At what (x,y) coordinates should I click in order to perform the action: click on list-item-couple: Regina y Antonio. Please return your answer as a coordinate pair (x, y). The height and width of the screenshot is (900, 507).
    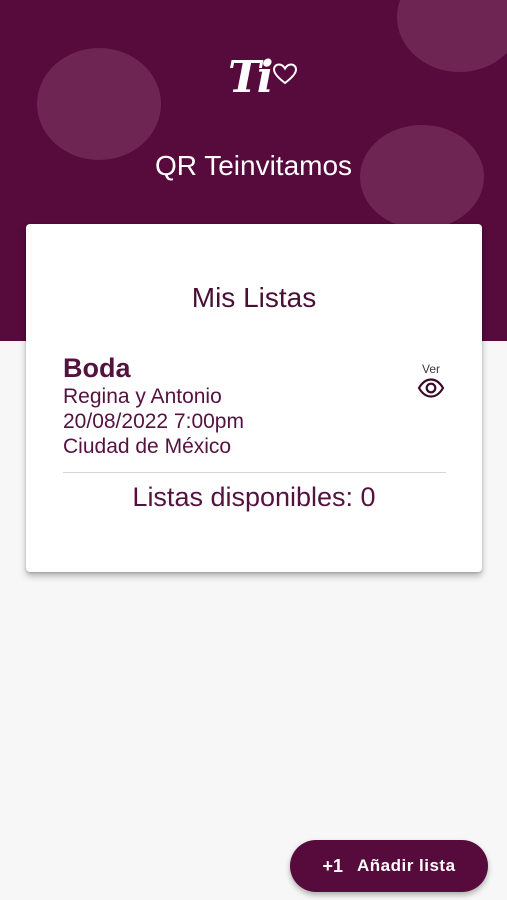
    Looking at the image, I should click on (142, 396).